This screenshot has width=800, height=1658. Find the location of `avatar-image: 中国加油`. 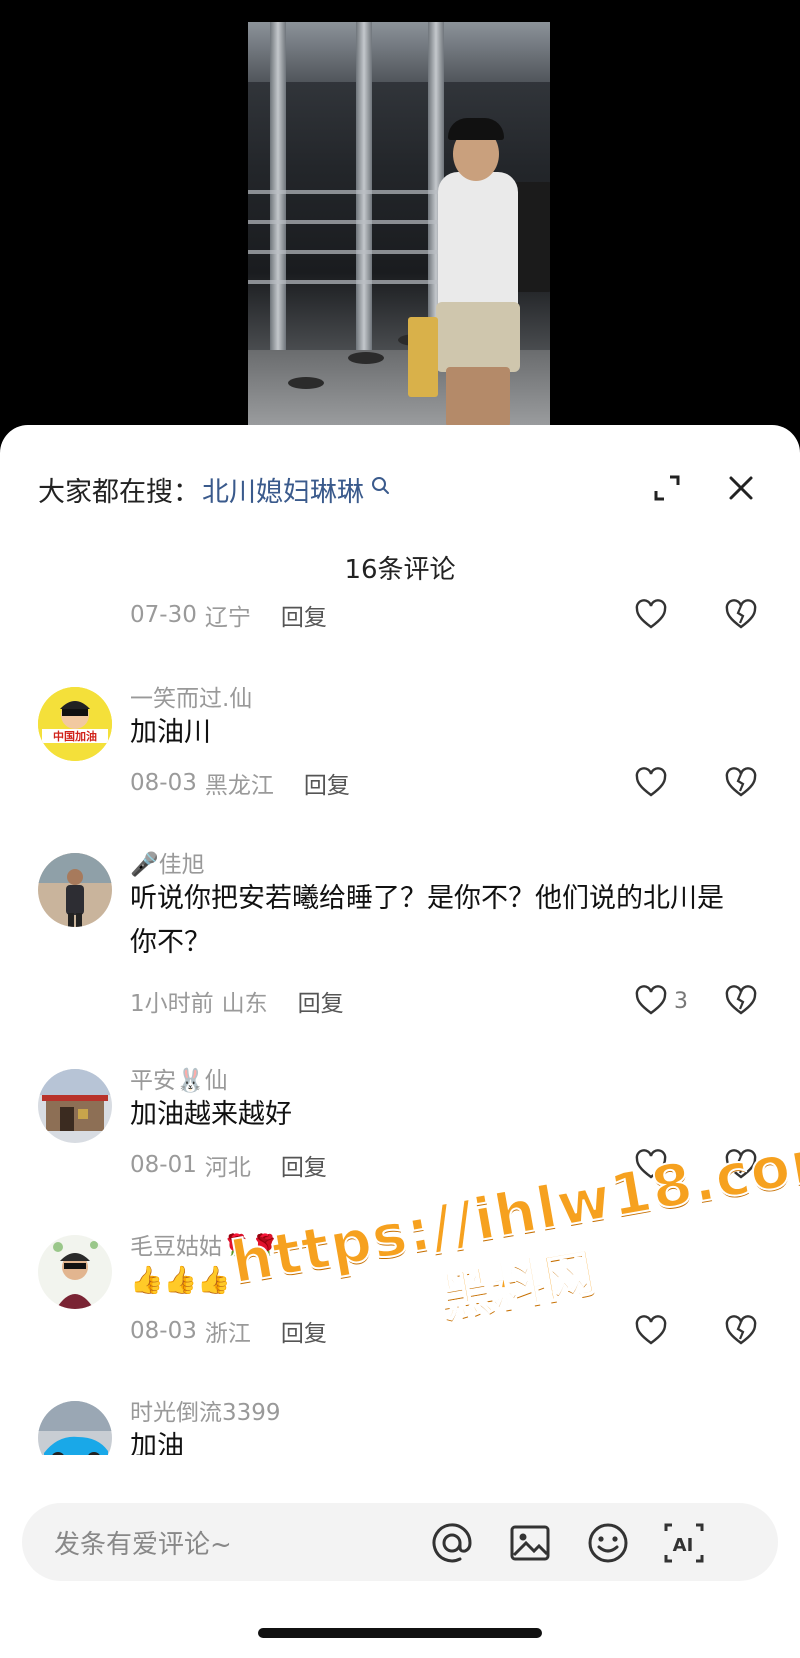

avatar-image: 中国加油 is located at coordinates (75, 724).